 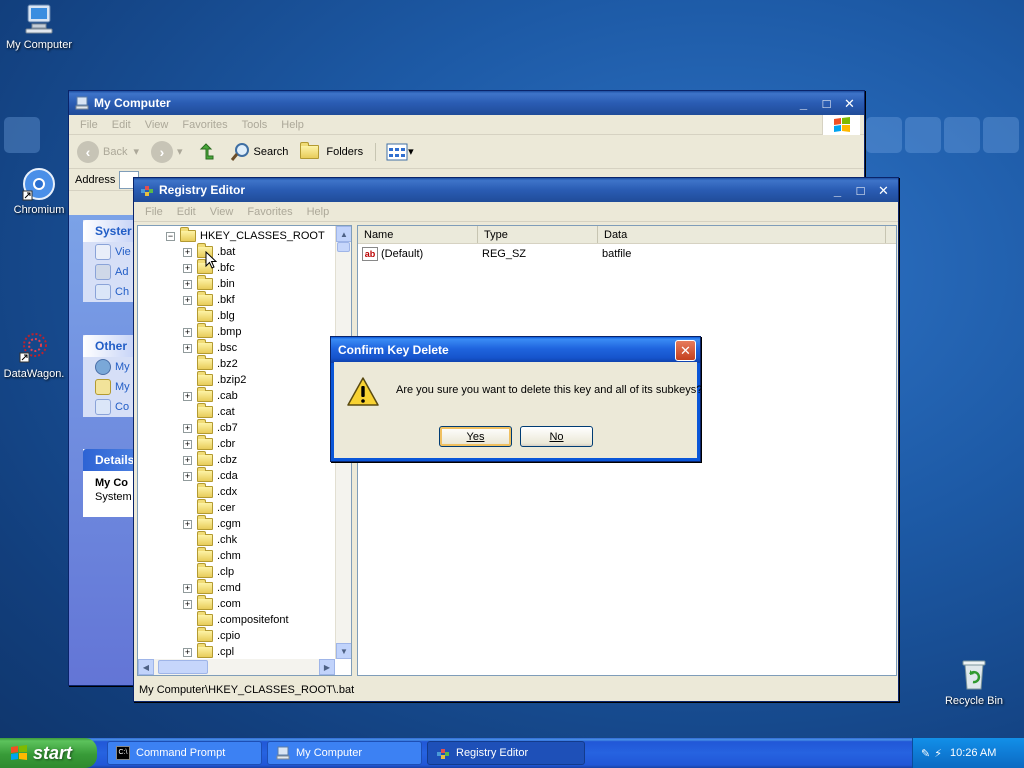 What do you see at coordinates (327, 667) in the screenshot?
I see `scroll-right-icon: ▶` at bounding box center [327, 667].